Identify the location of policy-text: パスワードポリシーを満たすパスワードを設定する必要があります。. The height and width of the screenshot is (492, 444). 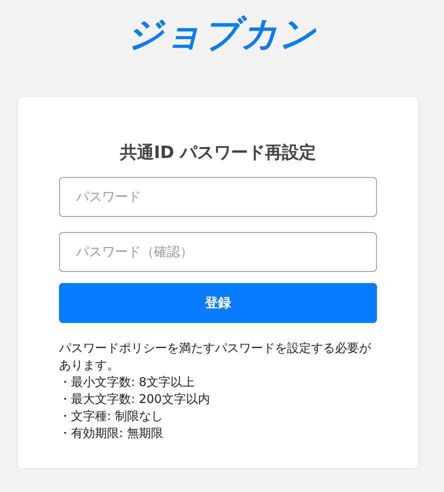
(215, 357).